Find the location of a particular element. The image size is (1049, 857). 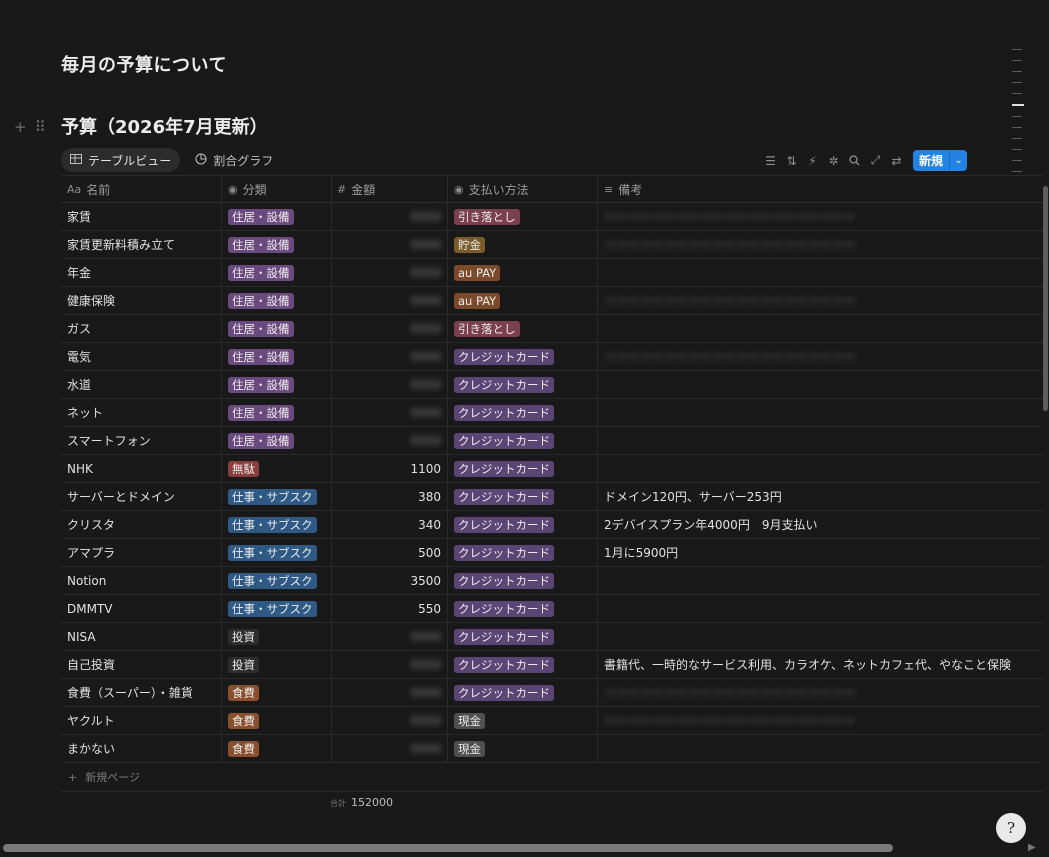

table-row: 年金 住居・設備 0000 au PAY is located at coordinates (552, 273).